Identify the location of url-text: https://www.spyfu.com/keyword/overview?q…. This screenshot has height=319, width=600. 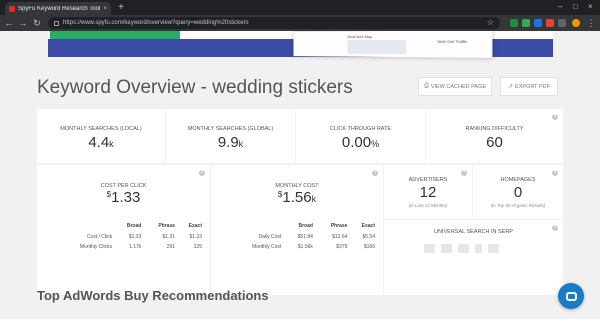
(156, 23).